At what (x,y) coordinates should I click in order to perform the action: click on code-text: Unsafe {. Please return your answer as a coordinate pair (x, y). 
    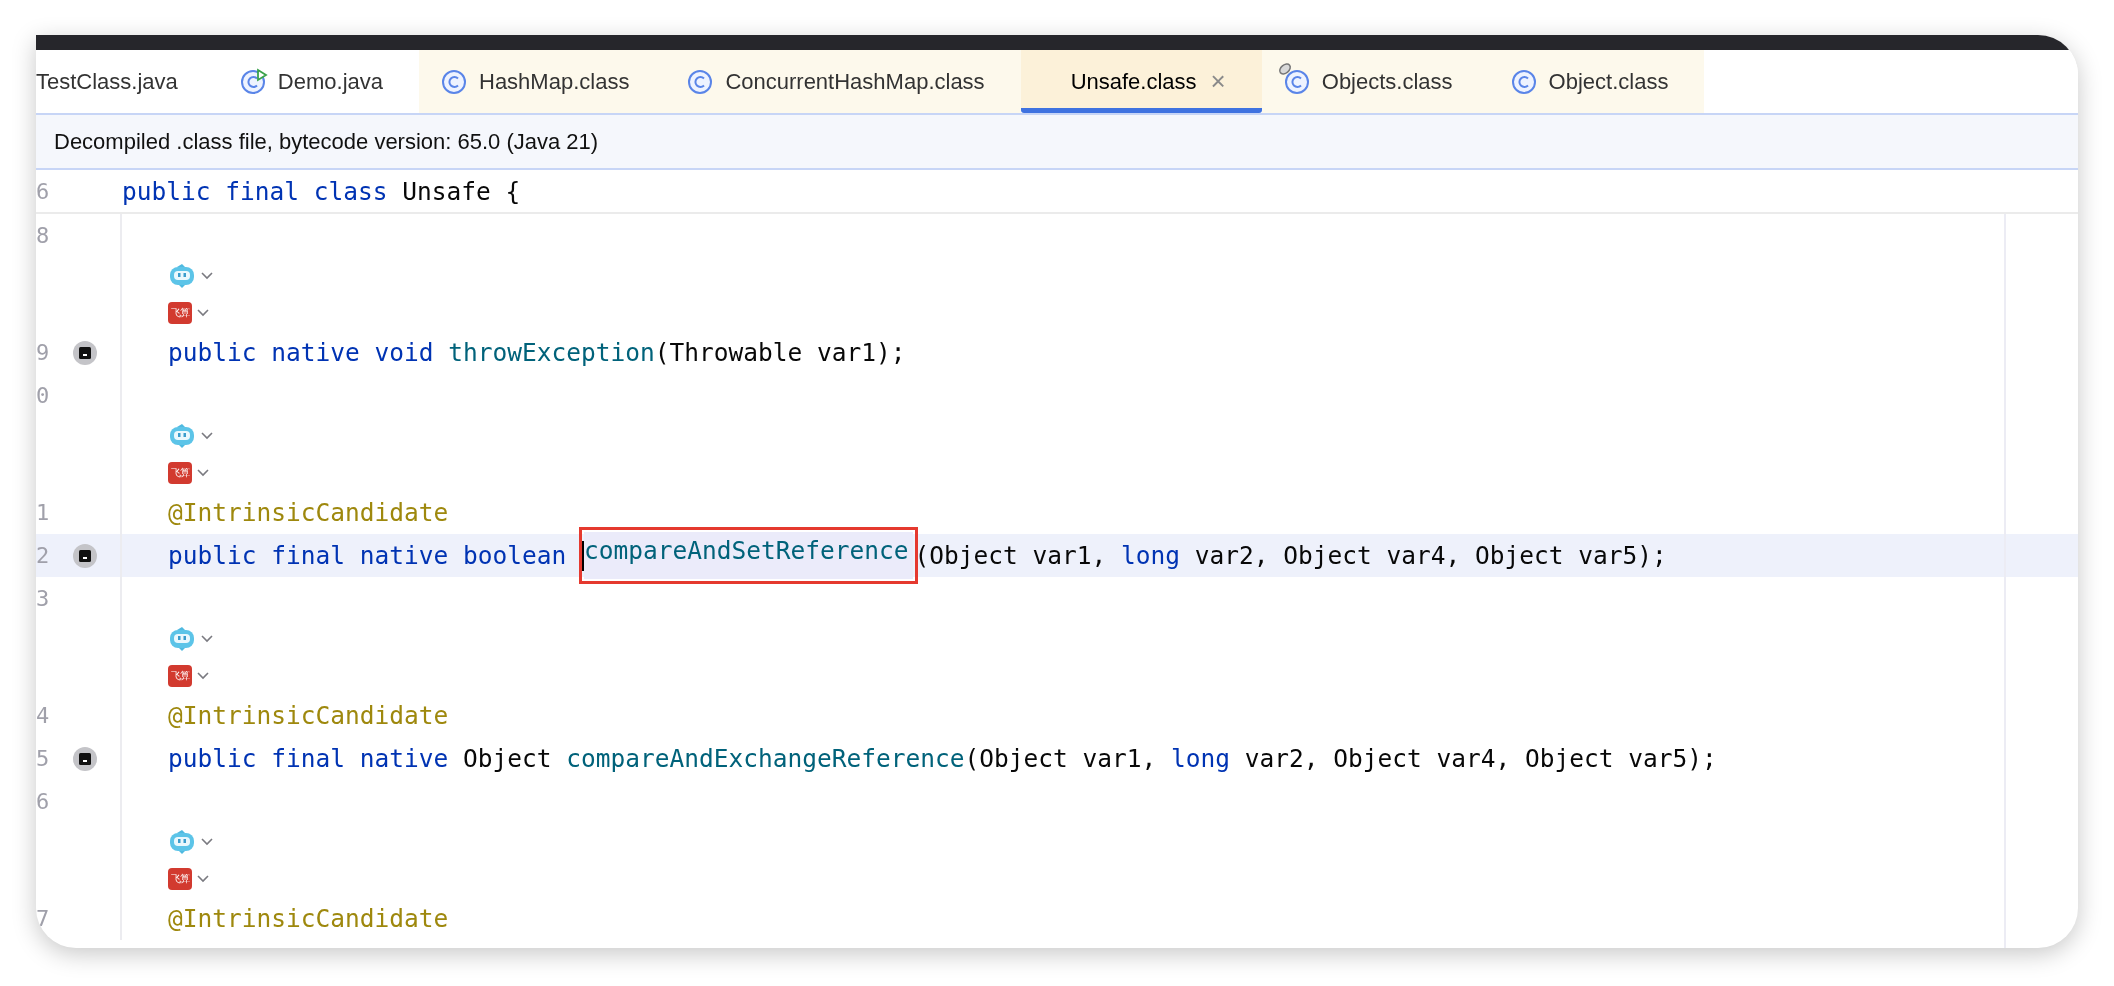
    Looking at the image, I should click on (461, 191).